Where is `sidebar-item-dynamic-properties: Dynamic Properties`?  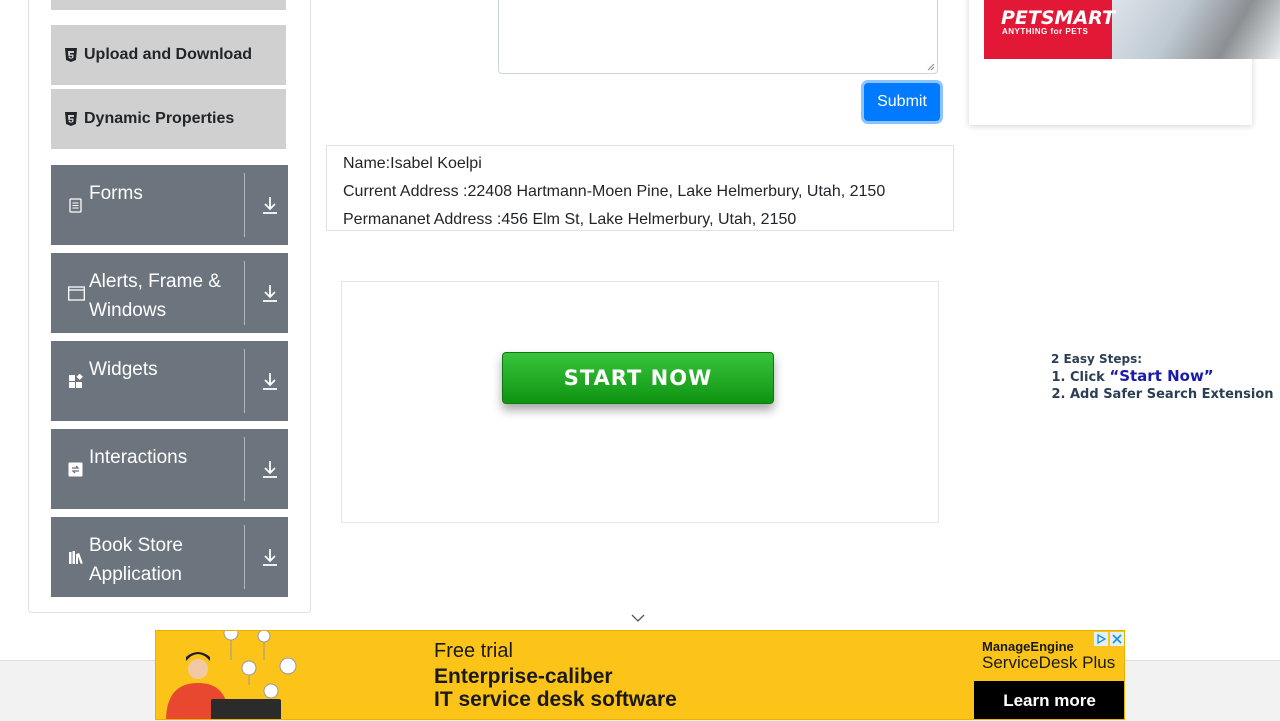
sidebar-item-dynamic-properties: Dynamic Properties is located at coordinates (168, 119).